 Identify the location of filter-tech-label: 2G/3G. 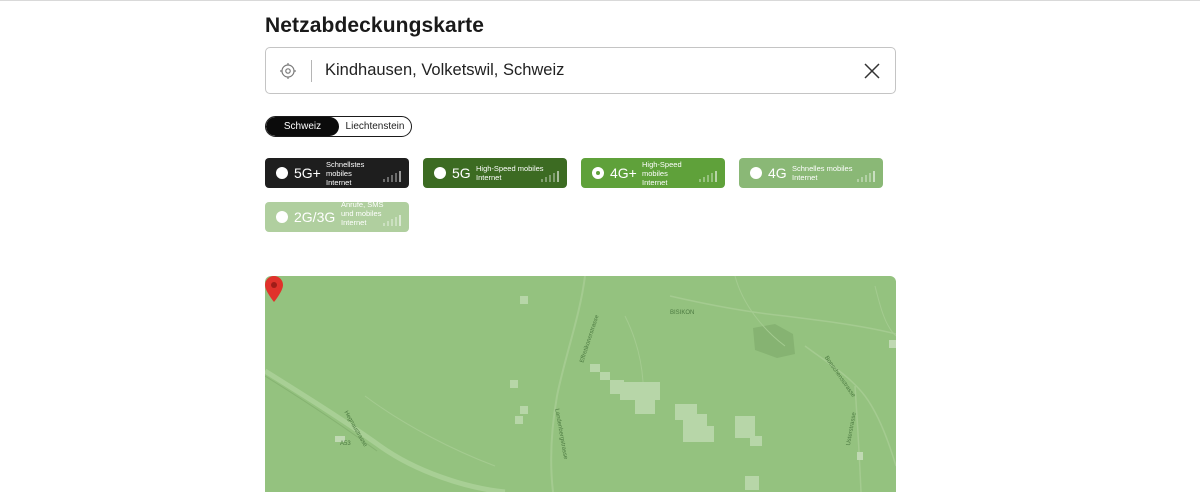
(315, 217).